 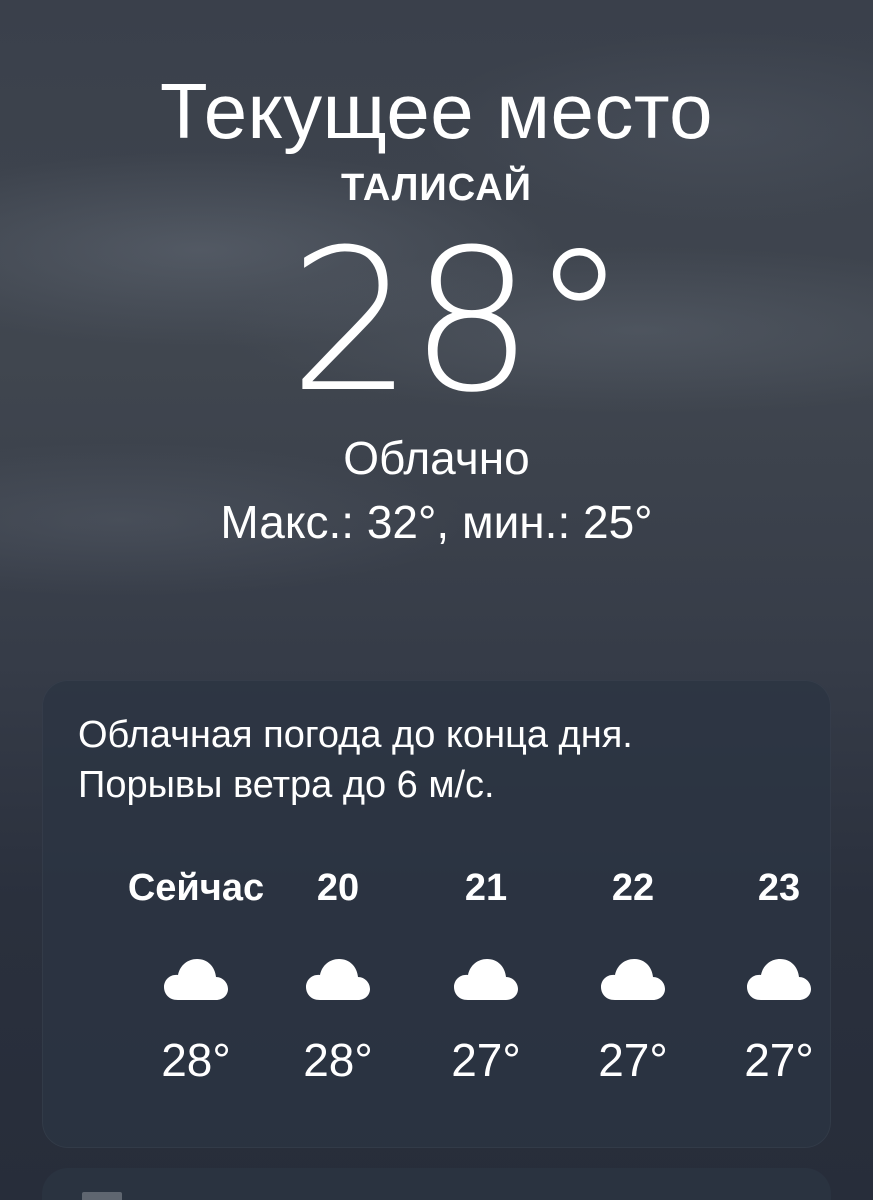 What do you see at coordinates (436, 111) in the screenshot?
I see `location-title: Текущее место` at bounding box center [436, 111].